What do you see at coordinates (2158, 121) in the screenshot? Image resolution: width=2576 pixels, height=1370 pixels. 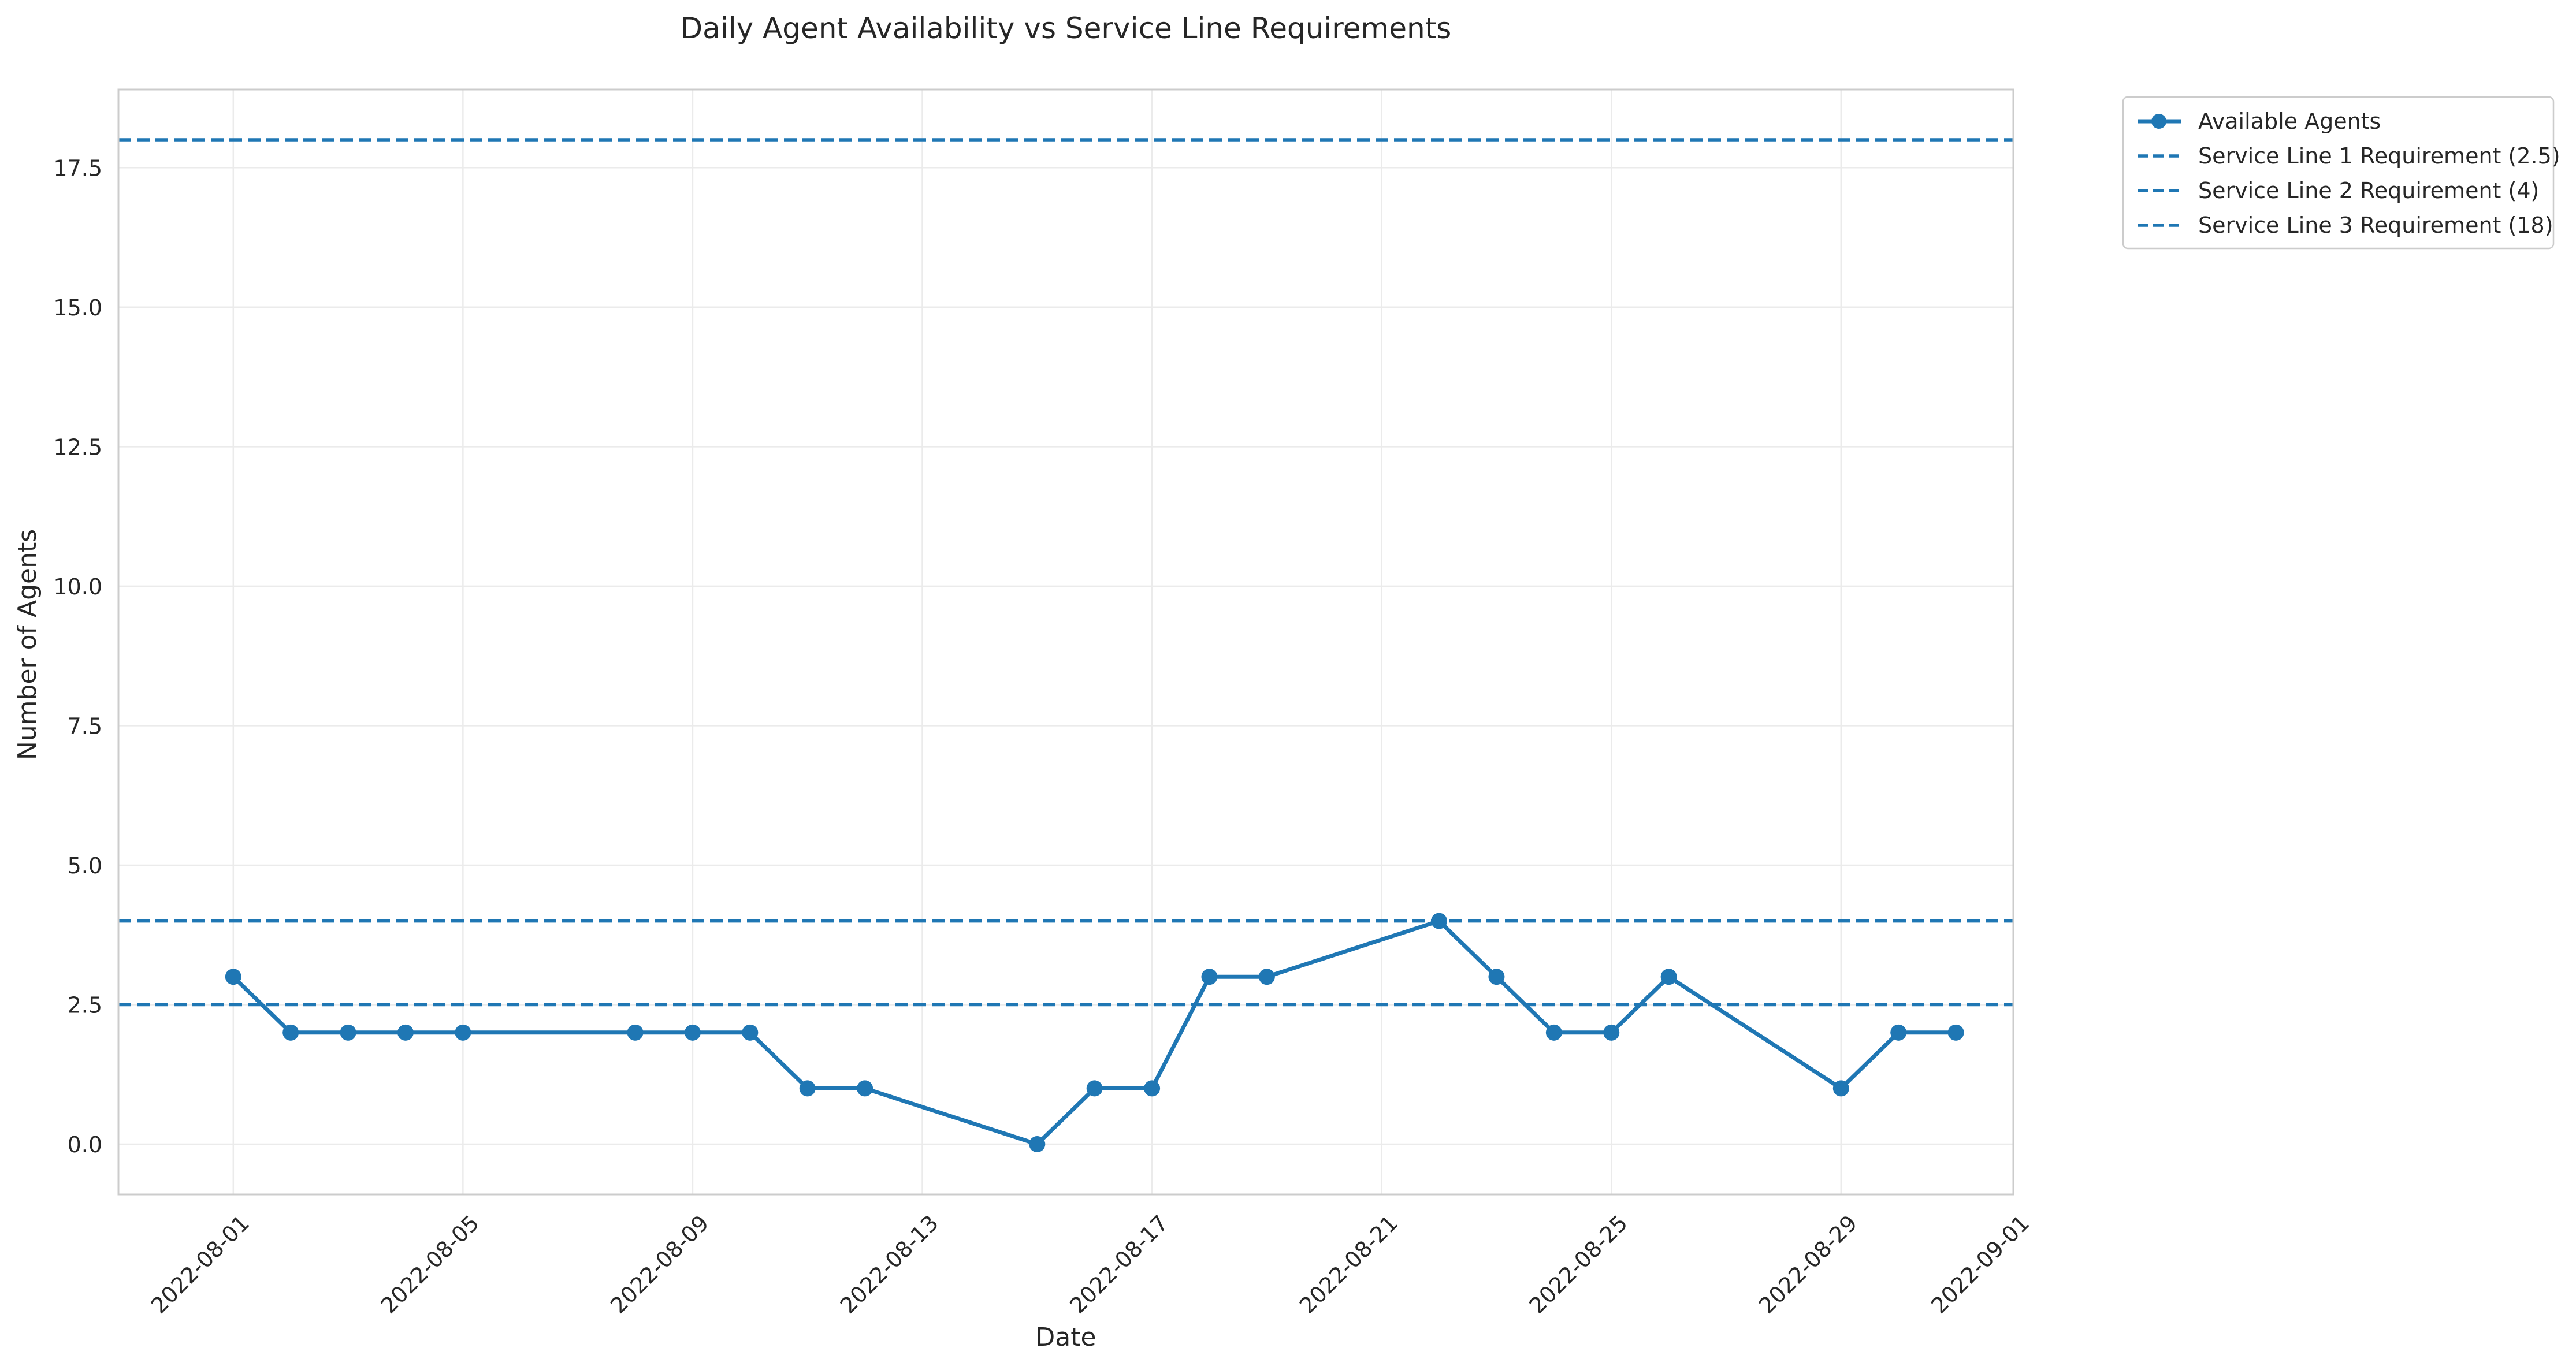 I see `legend-marker-swatch` at bounding box center [2158, 121].